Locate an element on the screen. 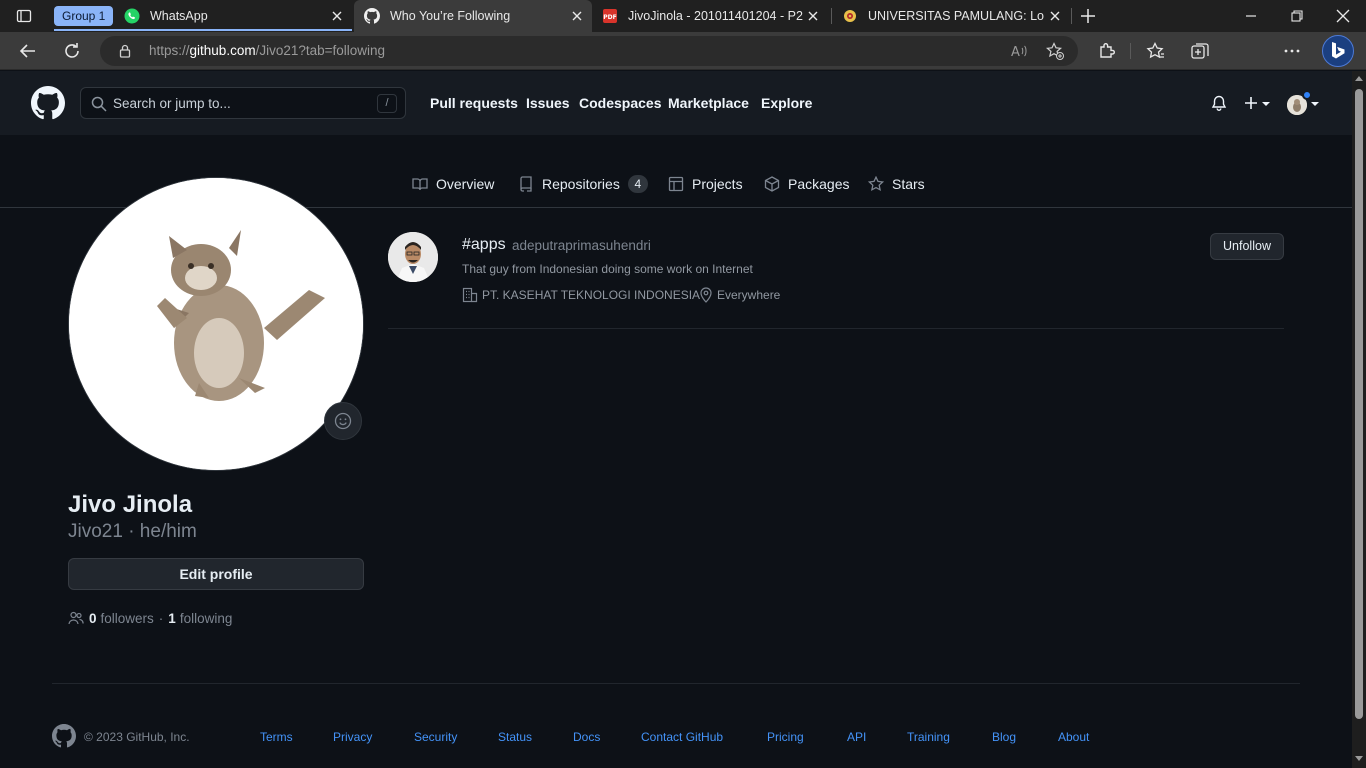 This screenshot has width=1366, height=768. toolbar-separator is located at coordinates (1130, 51).